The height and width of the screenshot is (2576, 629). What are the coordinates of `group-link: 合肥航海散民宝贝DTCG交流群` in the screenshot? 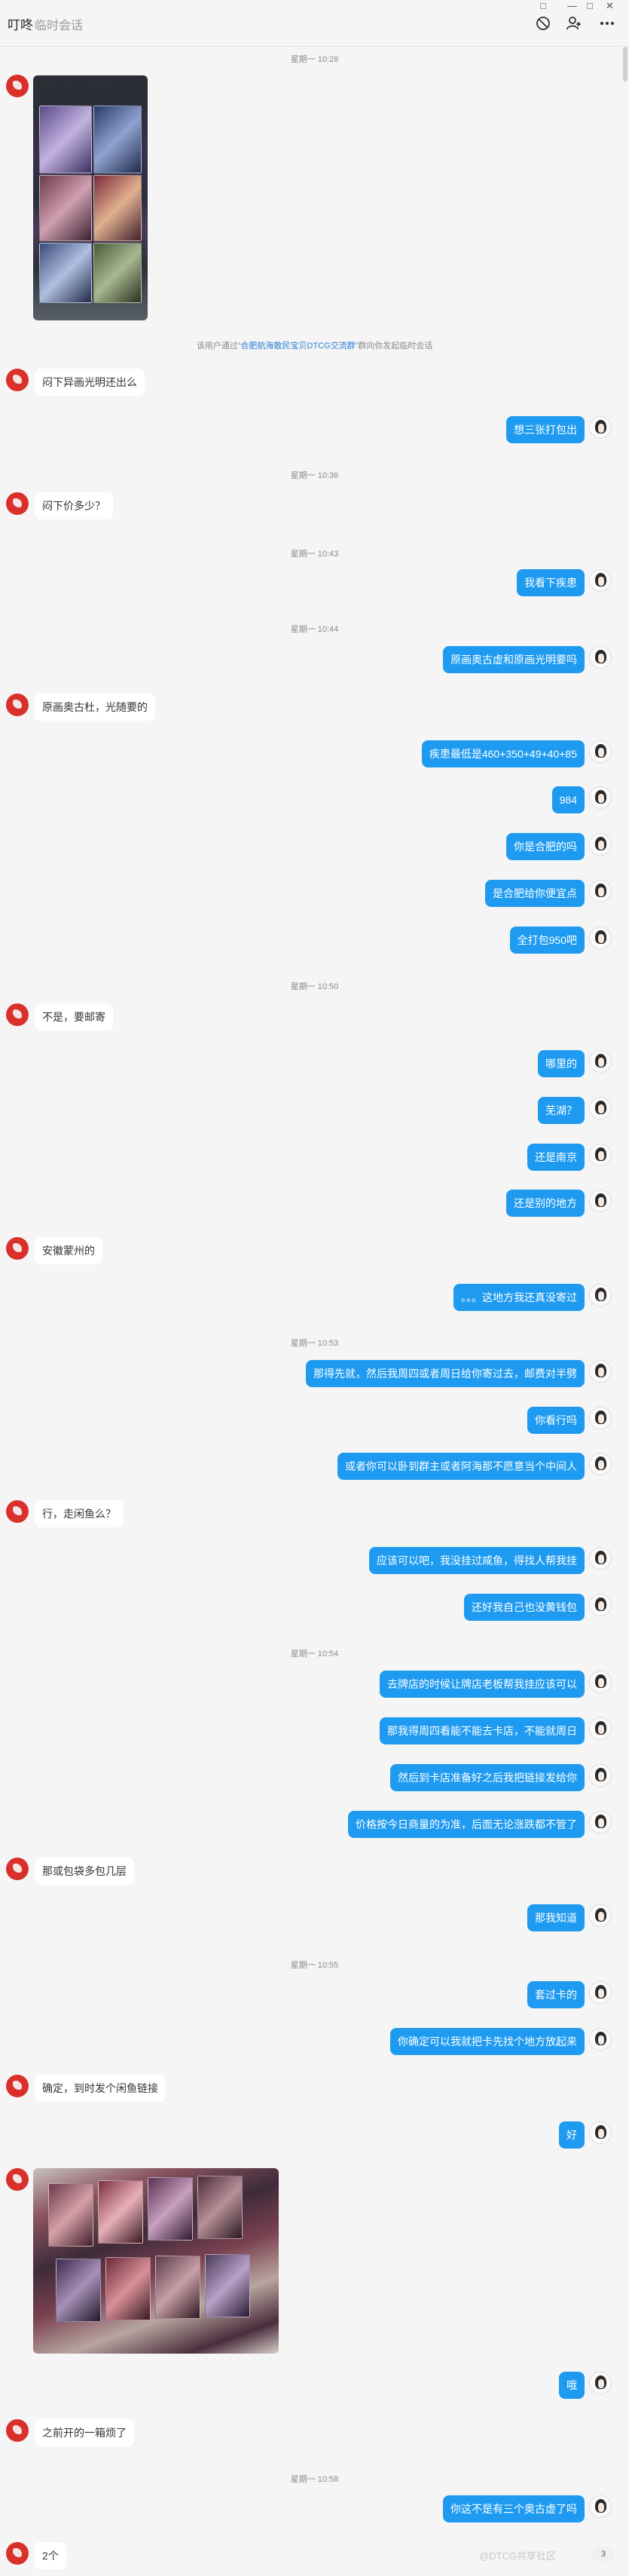 It's located at (297, 346).